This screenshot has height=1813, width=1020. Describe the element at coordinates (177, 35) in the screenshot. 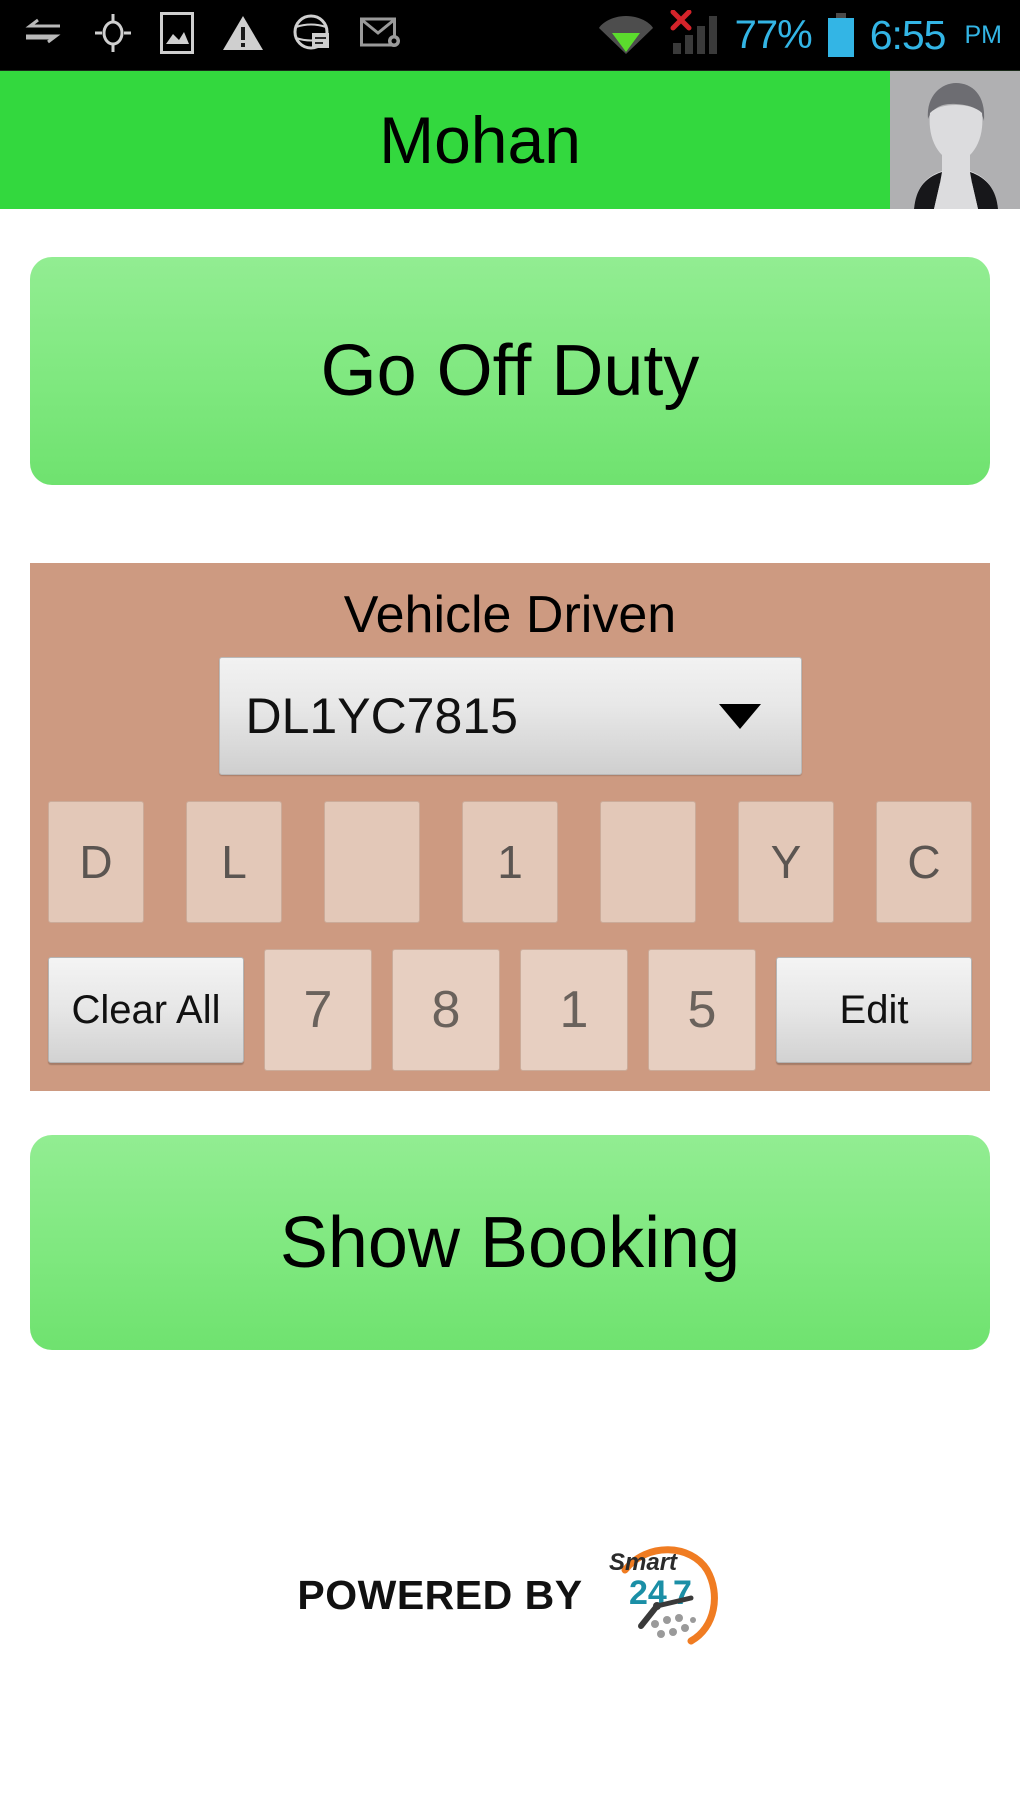

I see `gallery-image-icon` at that location.